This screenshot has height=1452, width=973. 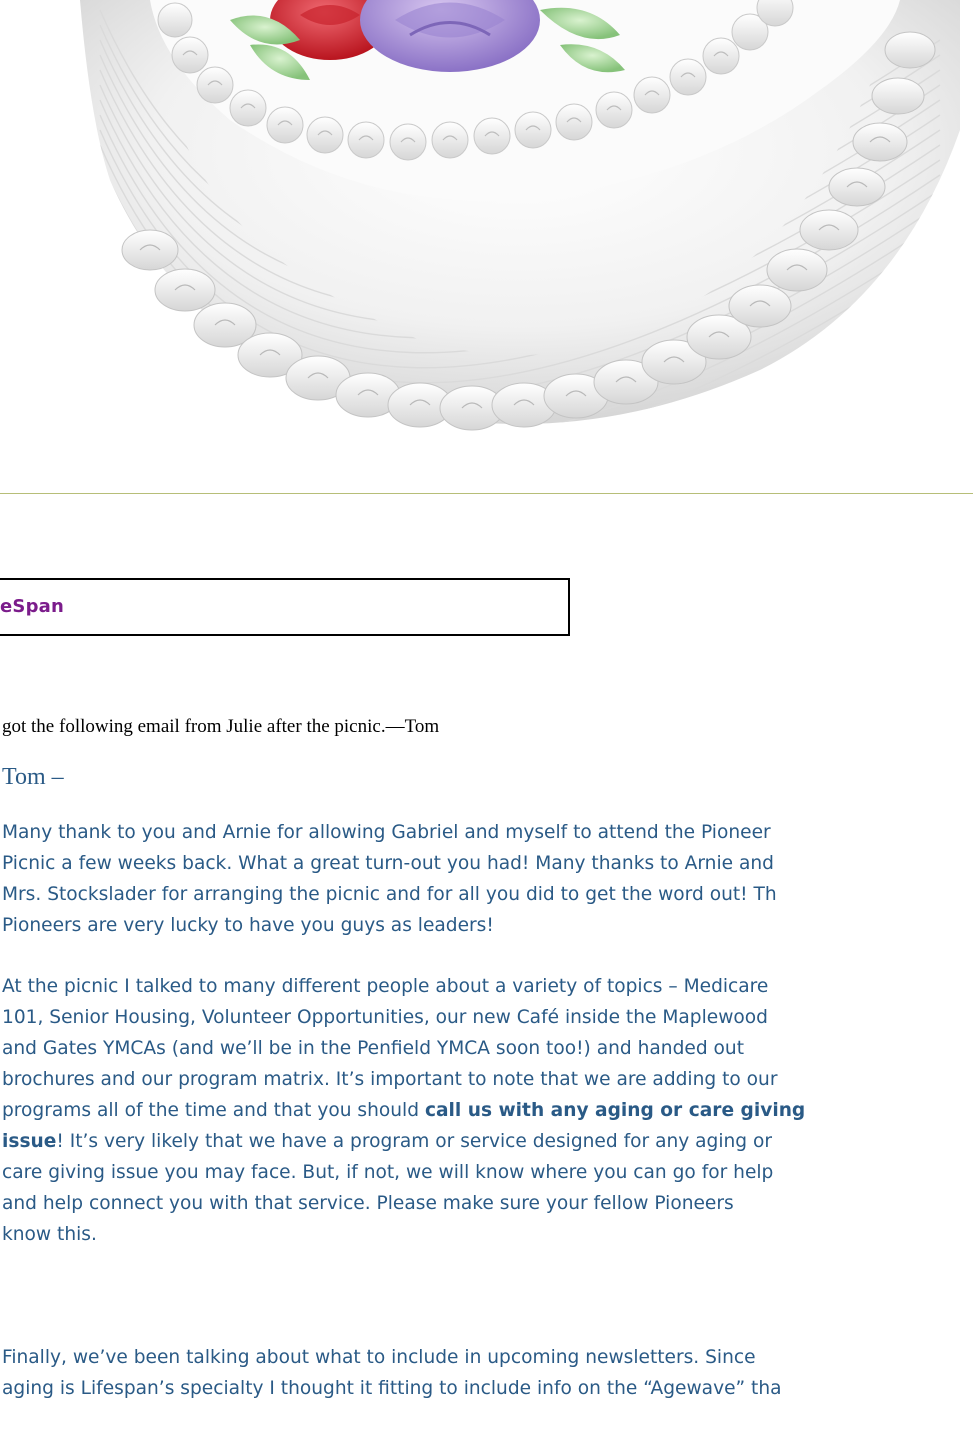 I want to click on email-salutation: Tom –, so click(x=33, y=777).